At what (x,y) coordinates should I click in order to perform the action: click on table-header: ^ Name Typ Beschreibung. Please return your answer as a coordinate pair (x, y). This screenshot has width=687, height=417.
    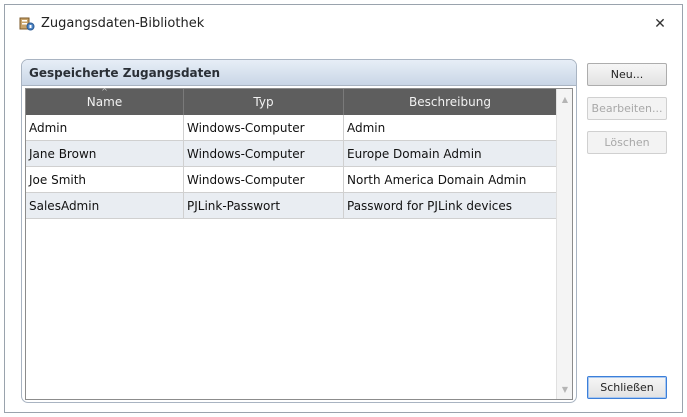
    Looking at the image, I should click on (291, 101).